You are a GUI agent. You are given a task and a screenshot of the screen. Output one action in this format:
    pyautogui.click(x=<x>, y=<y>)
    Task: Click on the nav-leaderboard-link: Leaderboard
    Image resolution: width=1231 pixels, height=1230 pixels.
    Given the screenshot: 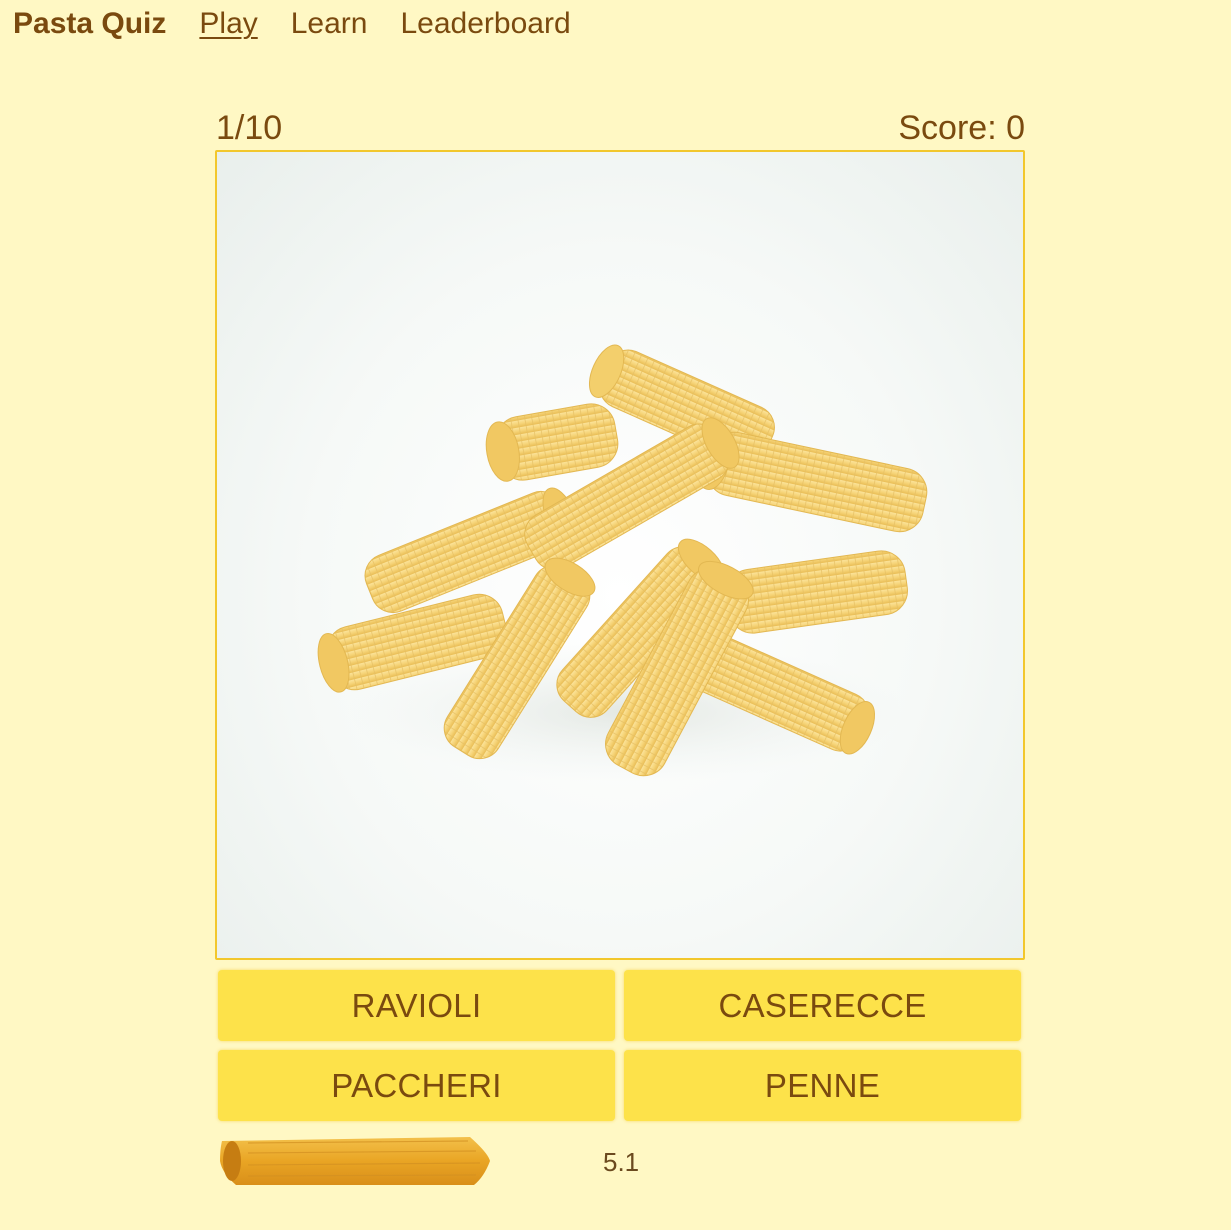 What is the action you would take?
    pyautogui.click(x=485, y=24)
    